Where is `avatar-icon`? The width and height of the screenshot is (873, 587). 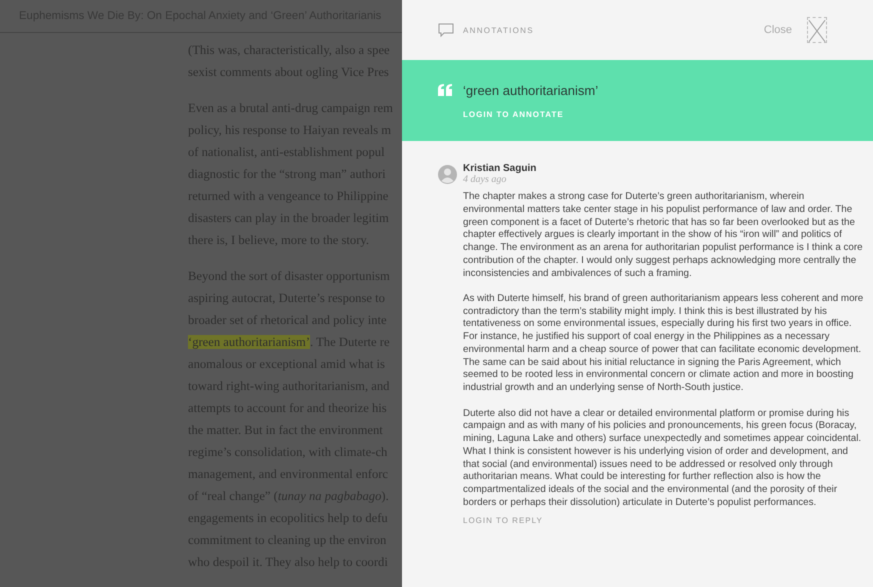
avatar-icon is located at coordinates (447, 174).